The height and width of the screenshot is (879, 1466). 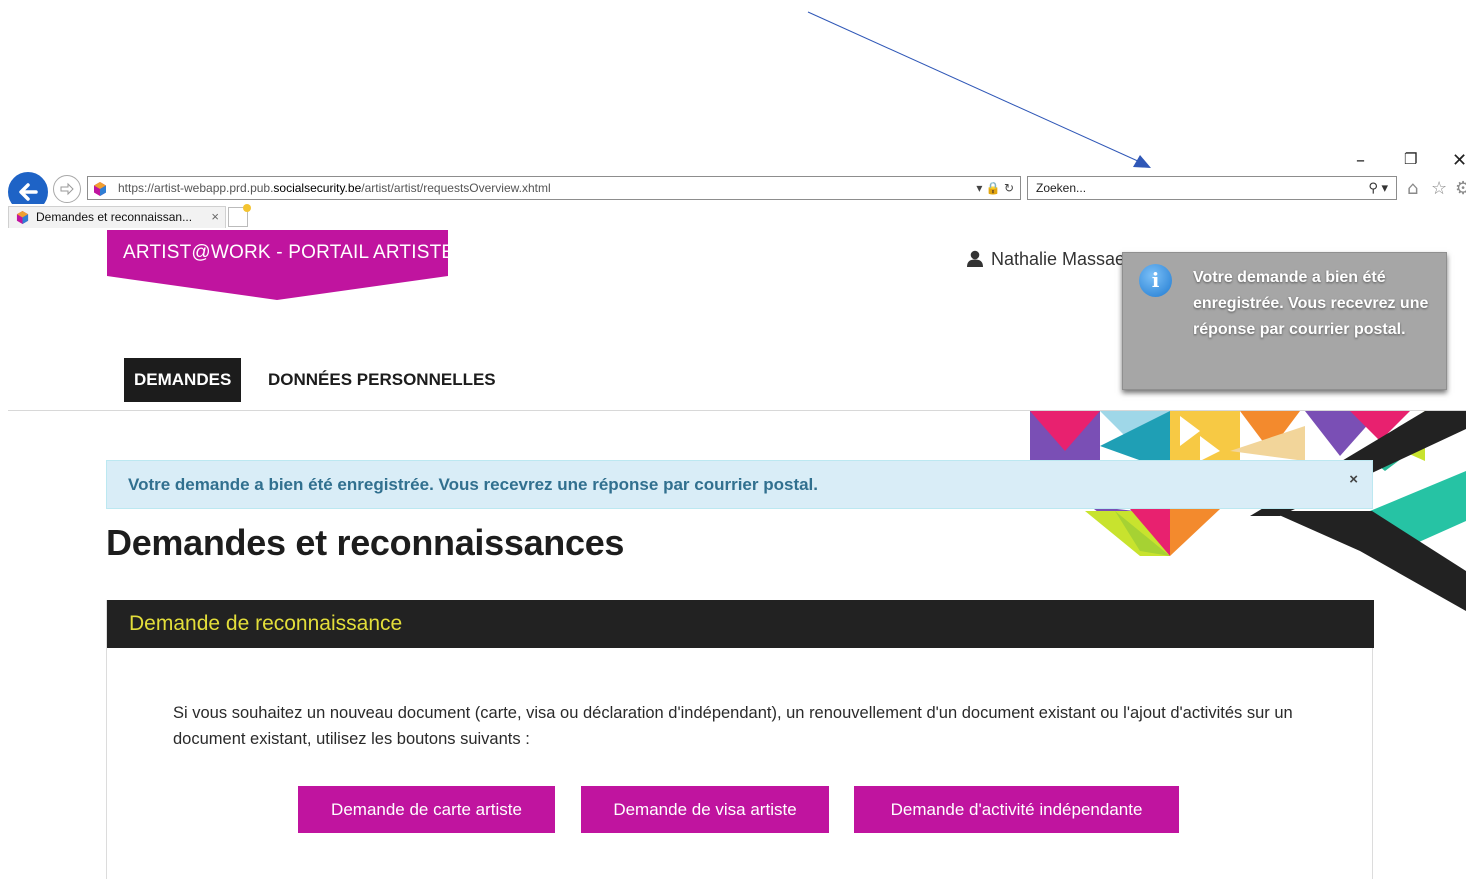 I want to click on portal-title: ARTIST@WORK - PORTAIL ARTISTE, so click(x=289, y=252).